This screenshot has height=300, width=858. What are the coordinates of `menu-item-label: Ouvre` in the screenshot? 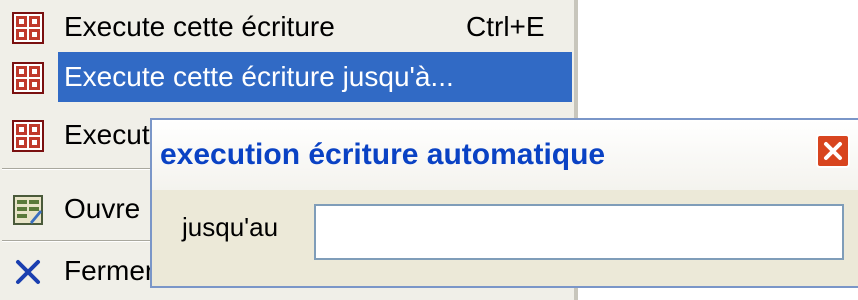 It's located at (102, 208).